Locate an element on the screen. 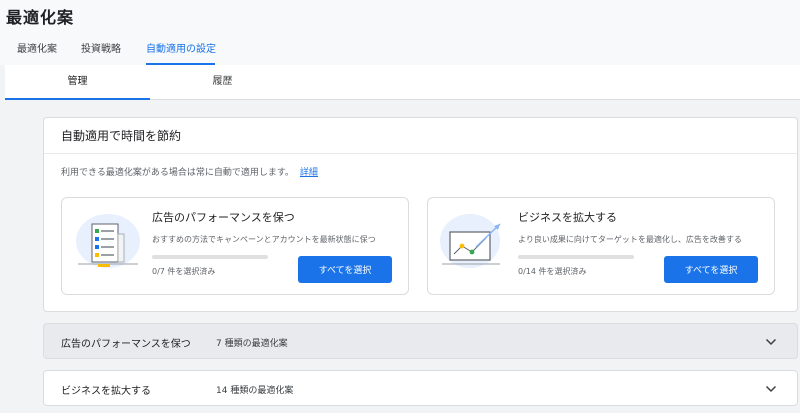 This screenshot has height=413, width=800. card-title-maintain: 広告のパフォーマンスを保つ is located at coordinates (223, 217).